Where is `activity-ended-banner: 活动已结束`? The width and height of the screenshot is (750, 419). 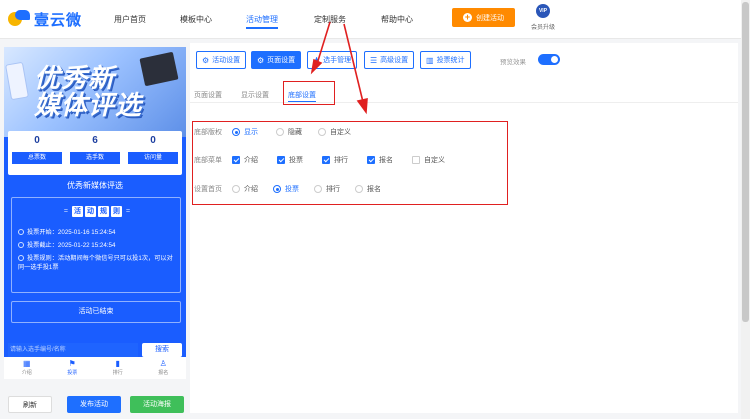 activity-ended-banner: 活动已结束 is located at coordinates (96, 312).